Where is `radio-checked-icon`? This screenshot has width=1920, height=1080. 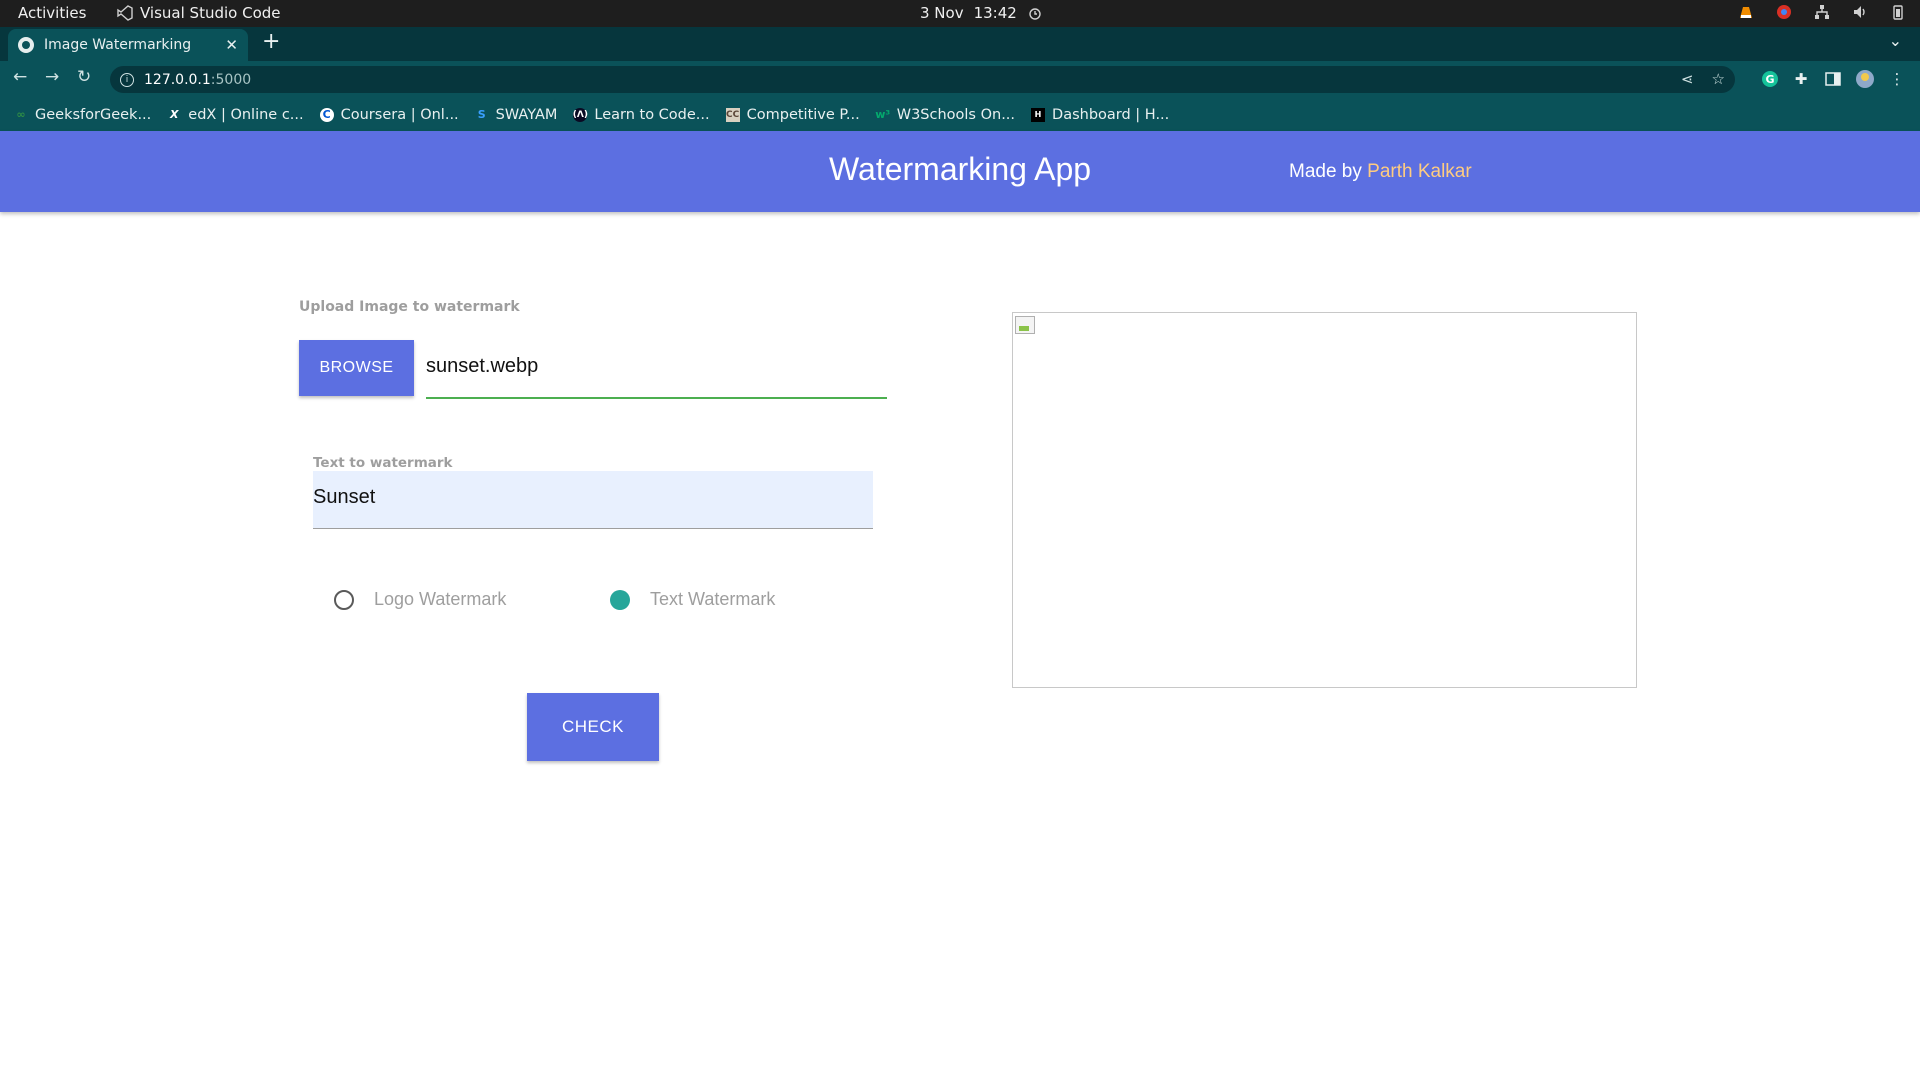 radio-checked-icon is located at coordinates (620, 599).